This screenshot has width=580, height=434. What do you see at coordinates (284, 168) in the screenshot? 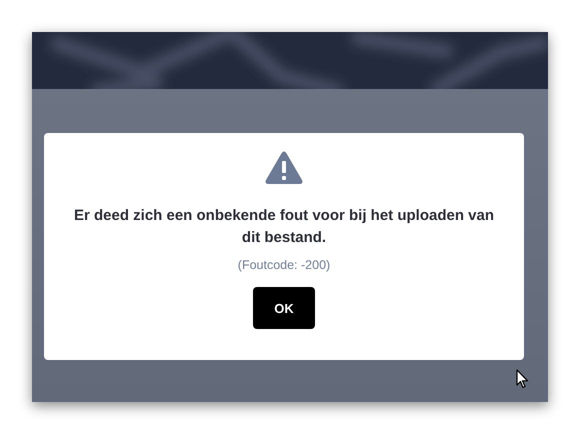
I see `warning-icon` at bounding box center [284, 168].